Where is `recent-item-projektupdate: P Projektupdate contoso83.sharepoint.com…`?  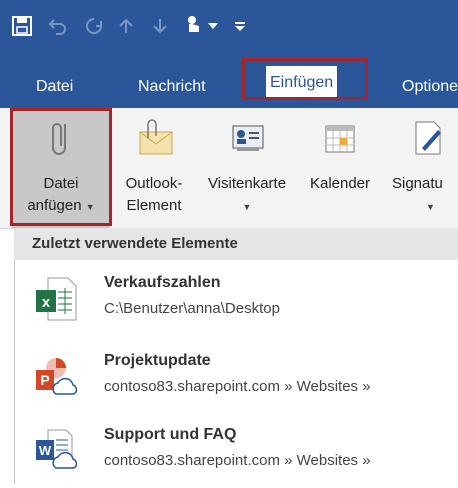
recent-item-projektupdate: P Projektupdate contoso83.sharepoint.com… is located at coordinates (236, 379).